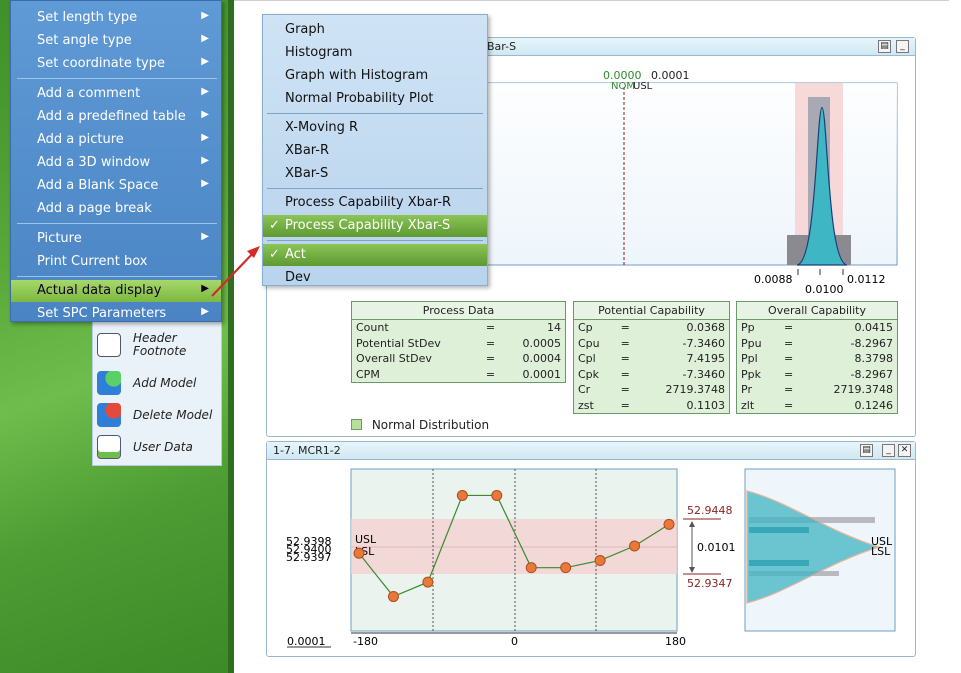  What do you see at coordinates (109, 447) in the screenshot?
I see `user-data-icon` at bounding box center [109, 447].